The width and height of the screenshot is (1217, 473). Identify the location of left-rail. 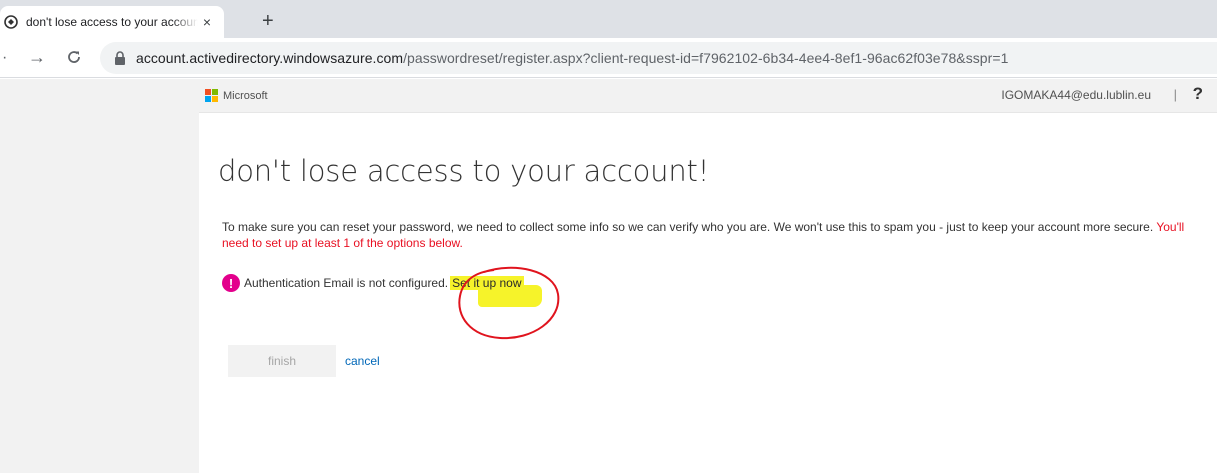
(99, 276).